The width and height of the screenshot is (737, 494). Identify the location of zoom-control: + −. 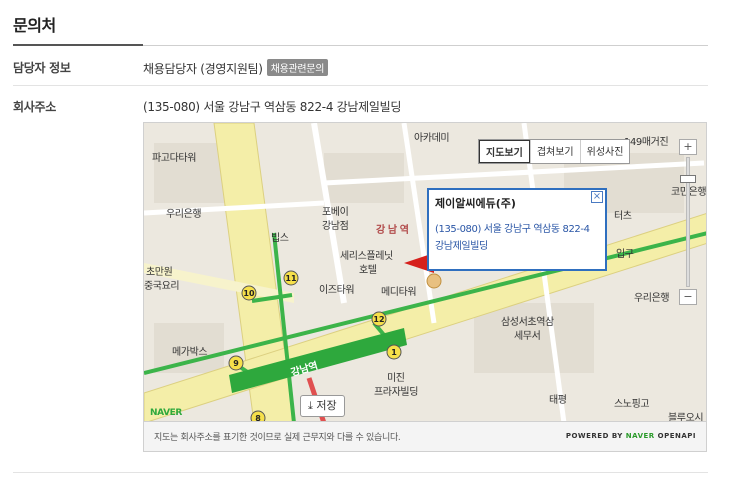
(688, 223).